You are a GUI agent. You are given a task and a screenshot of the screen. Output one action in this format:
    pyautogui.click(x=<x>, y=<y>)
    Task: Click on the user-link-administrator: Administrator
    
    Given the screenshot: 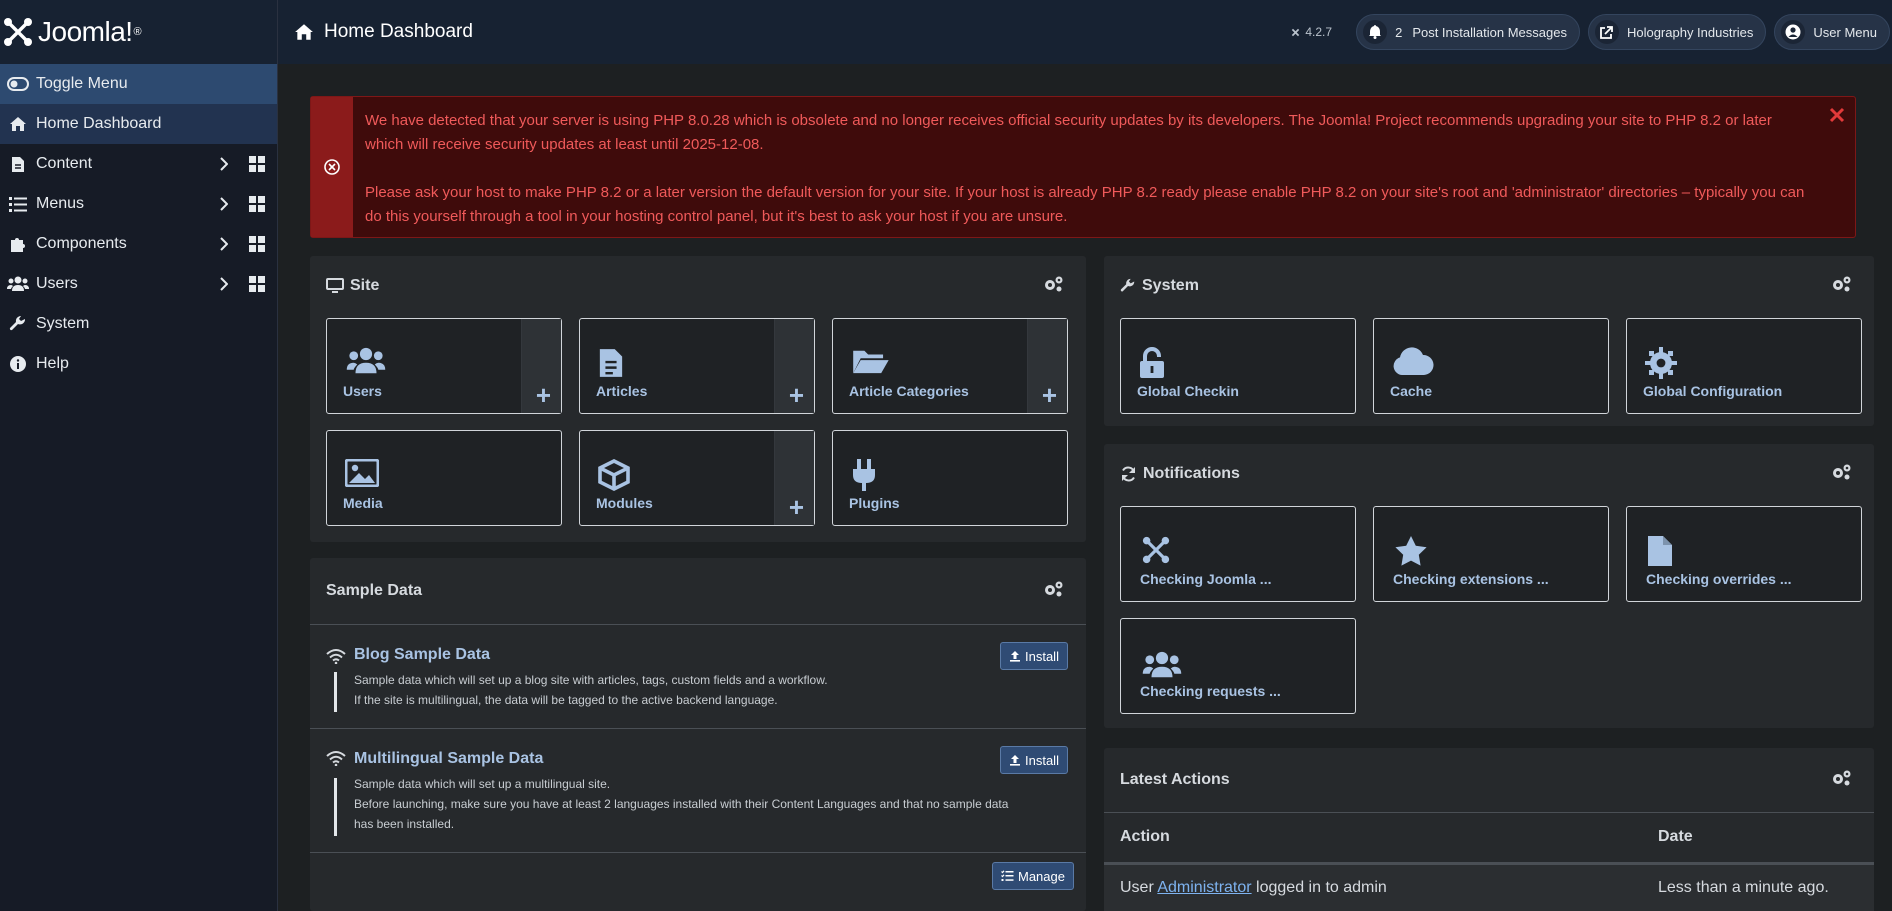 What is the action you would take?
    pyautogui.click(x=1204, y=887)
    